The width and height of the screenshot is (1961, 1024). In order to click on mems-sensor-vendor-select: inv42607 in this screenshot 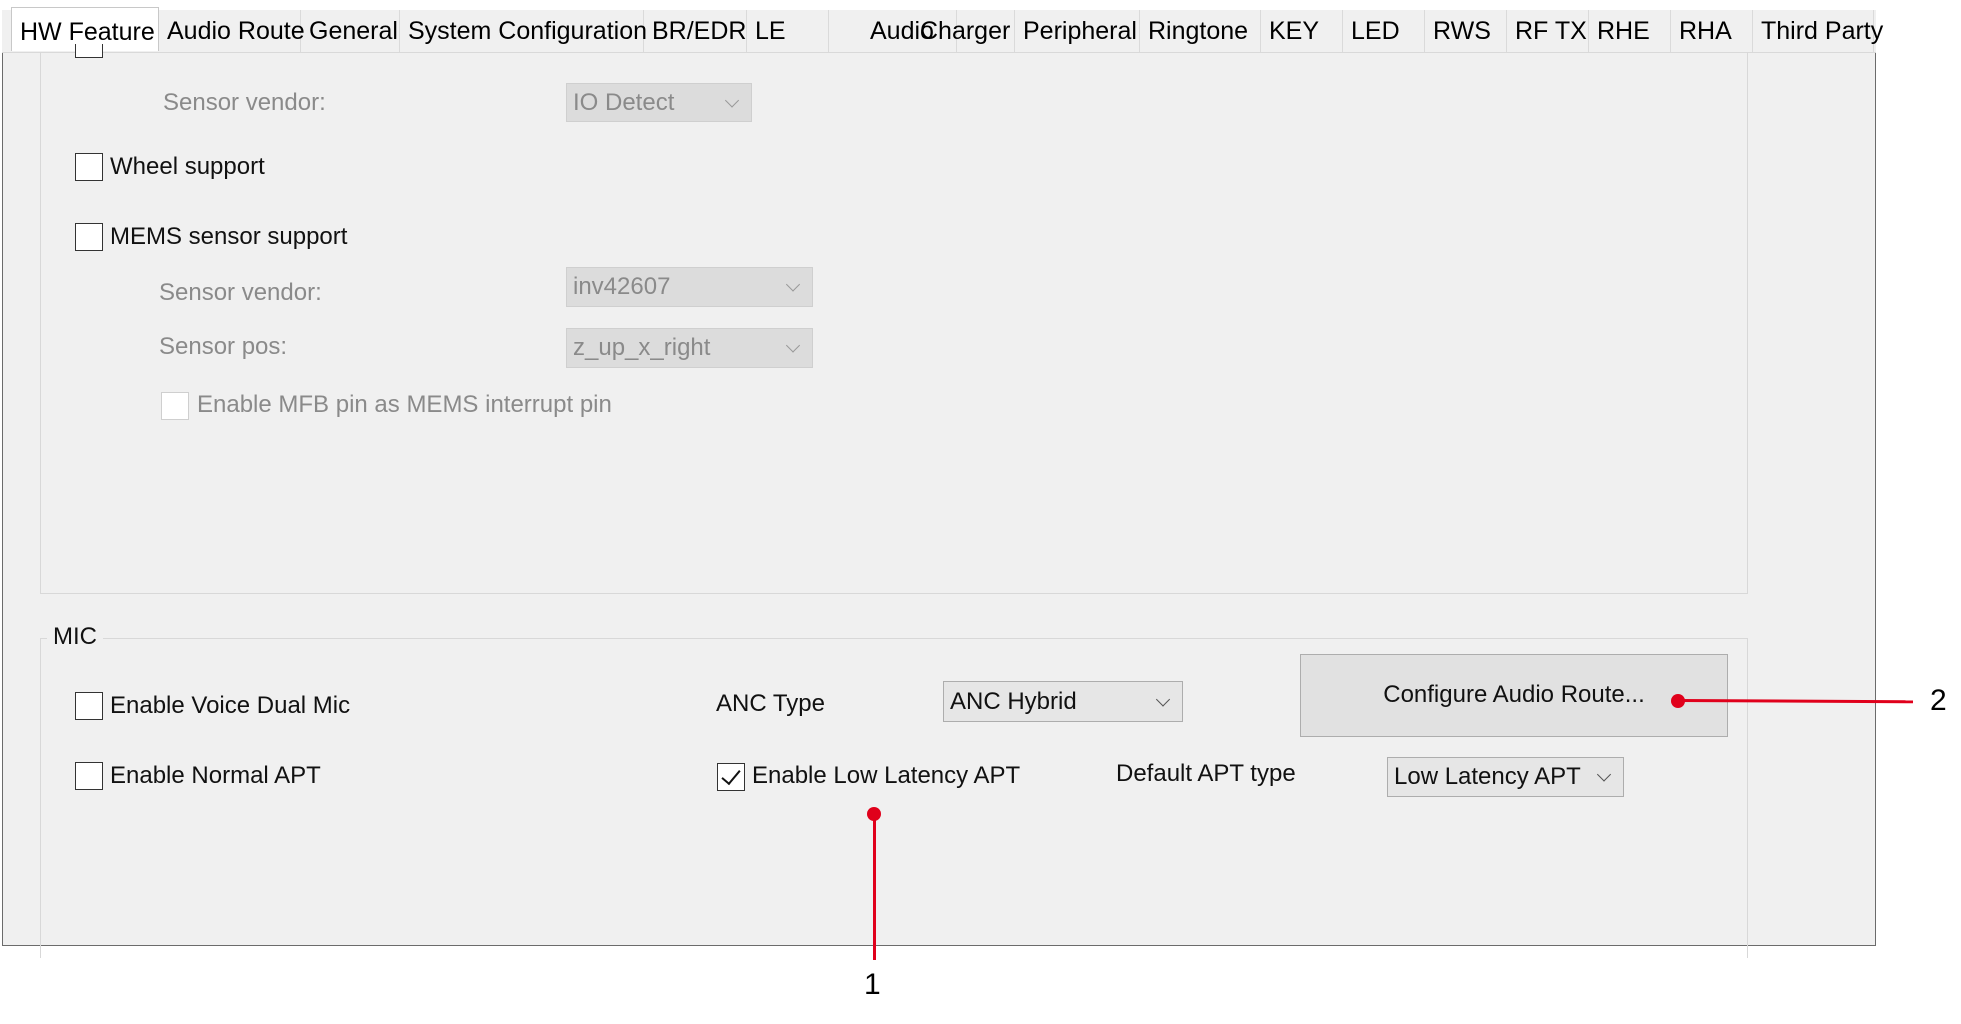, I will do `click(689, 287)`.